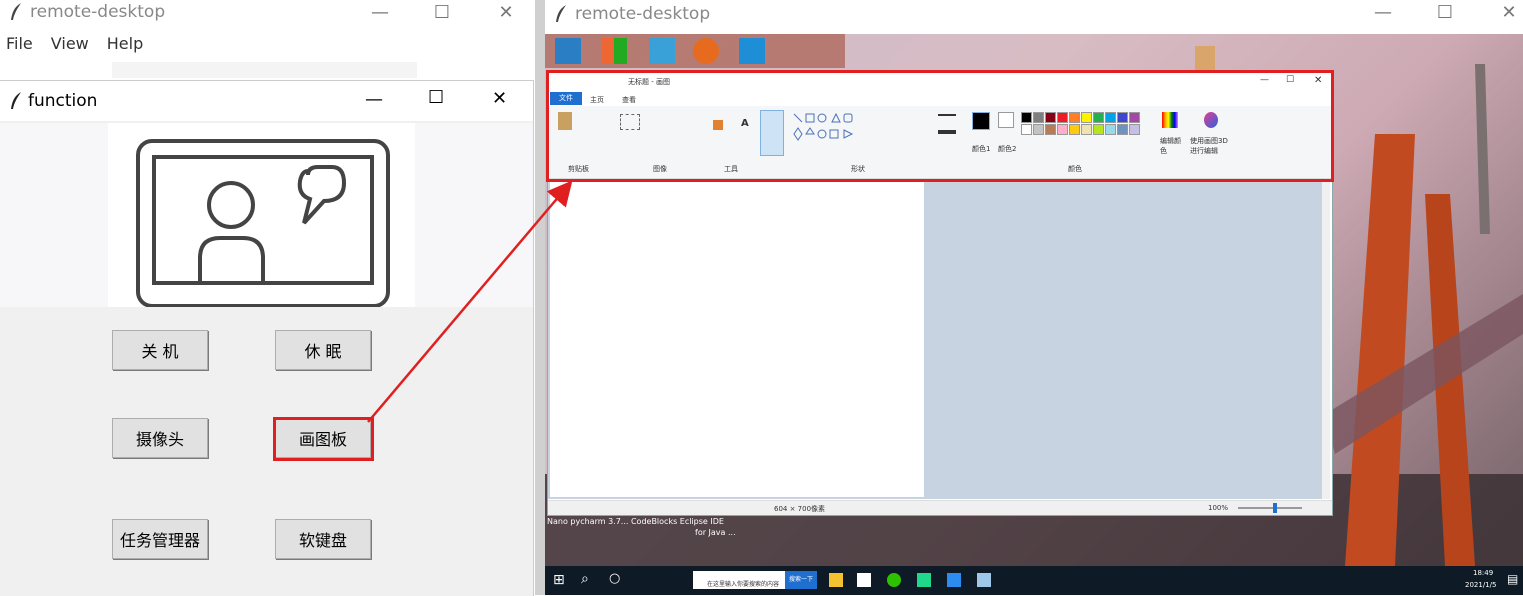  What do you see at coordinates (585, 579) in the screenshot?
I see `search-icon: ⌕` at bounding box center [585, 579].